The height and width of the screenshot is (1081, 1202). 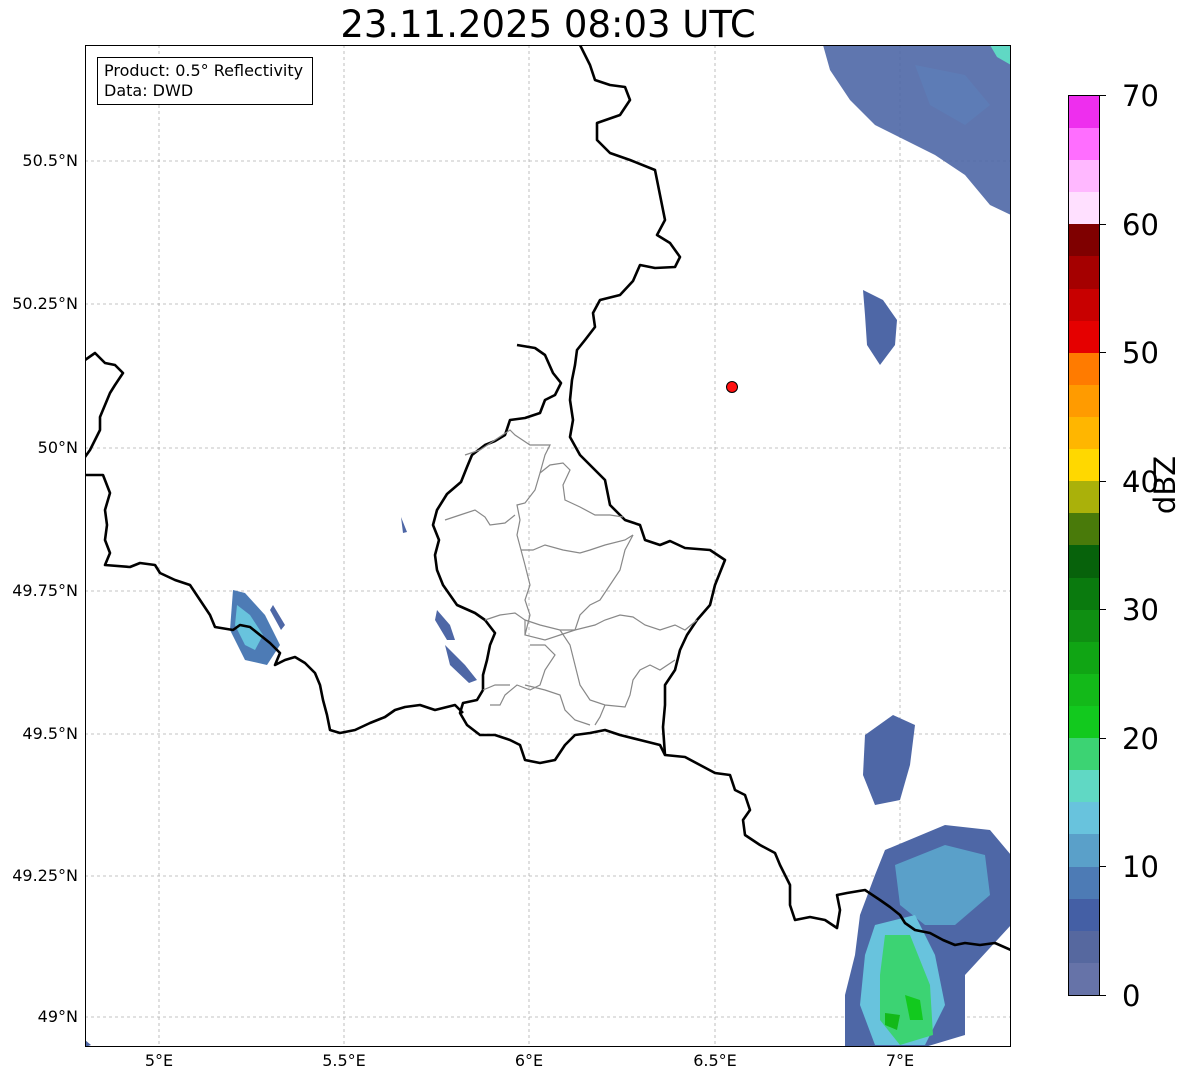 I want to click on border-belgium-france, so click(x=274, y=604).